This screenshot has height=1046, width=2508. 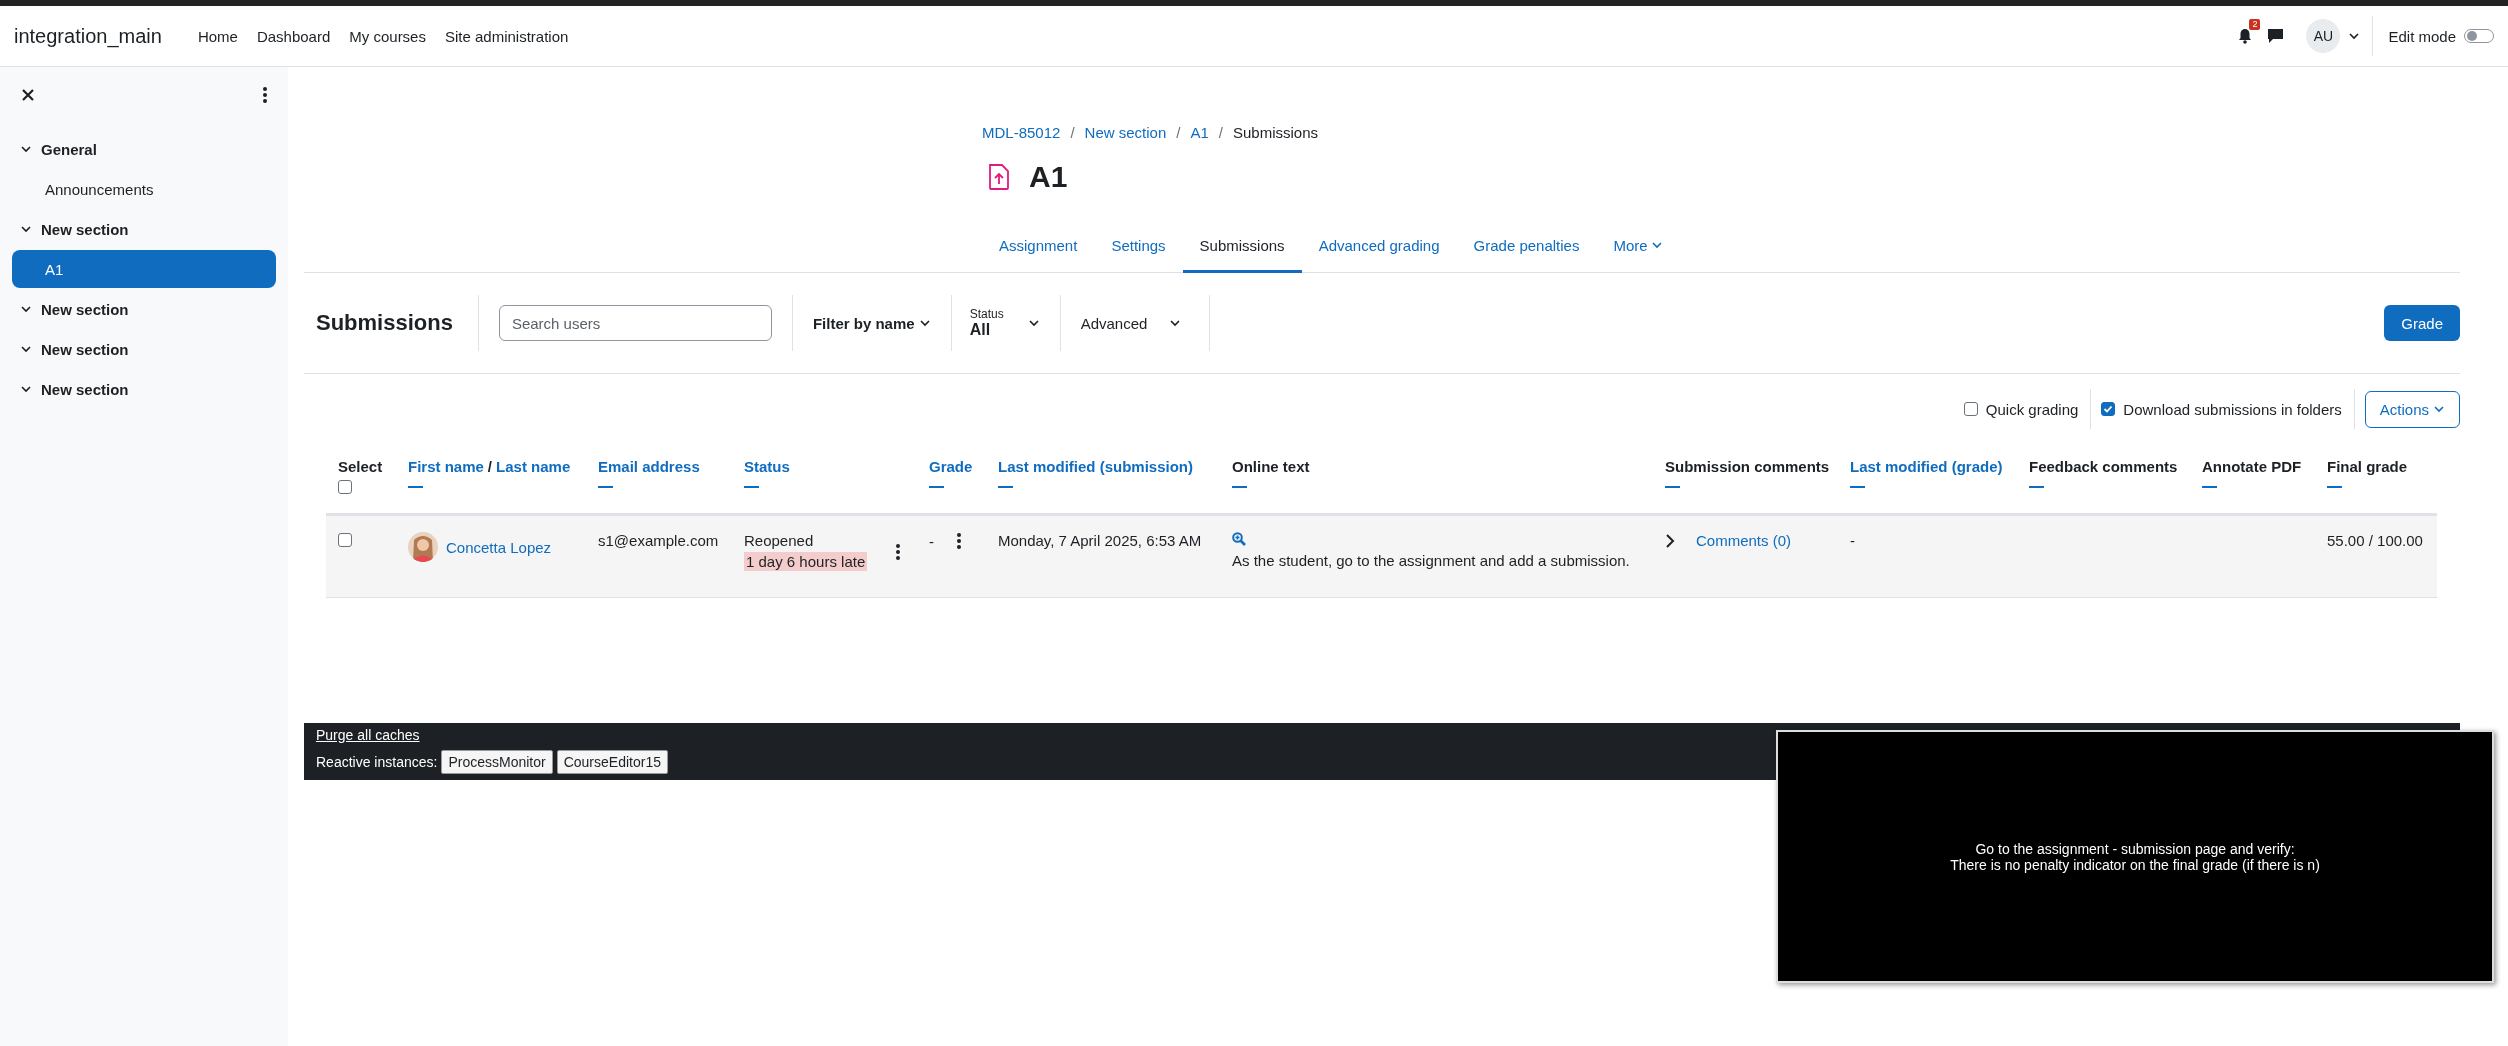 What do you see at coordinates (88, 36) in the screenshot?
I see `site-name: integration_main` at bounding box center [88, 36].